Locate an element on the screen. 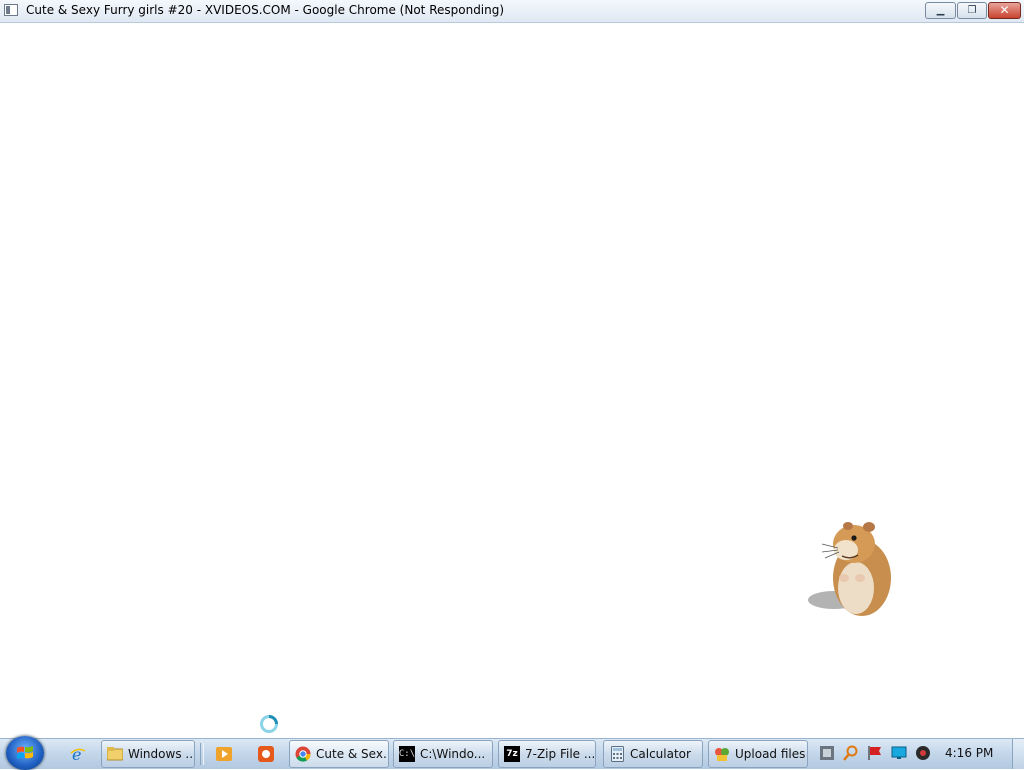 The width and height of the screenshot is (1024, 770). folder-icon is located at coordinates (115, 754).